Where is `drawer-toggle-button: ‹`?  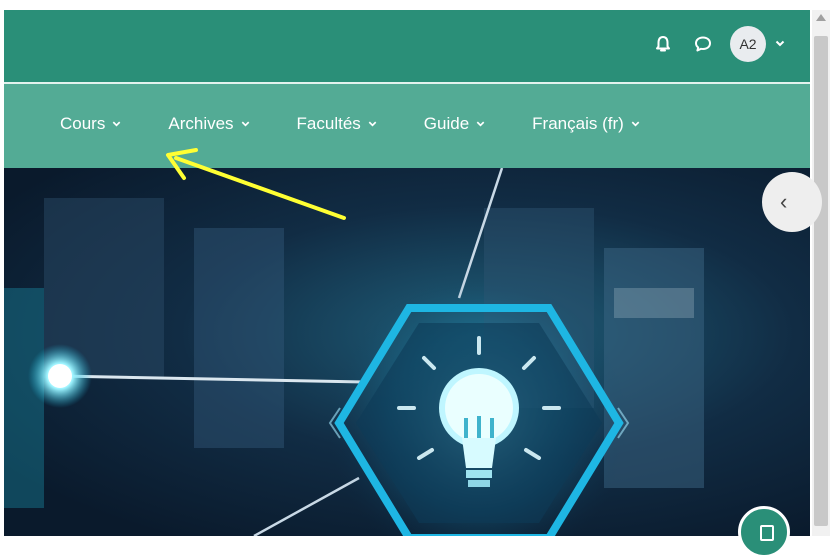 drawer-toggle-button: ‹ is located at coordinates (792, 202).